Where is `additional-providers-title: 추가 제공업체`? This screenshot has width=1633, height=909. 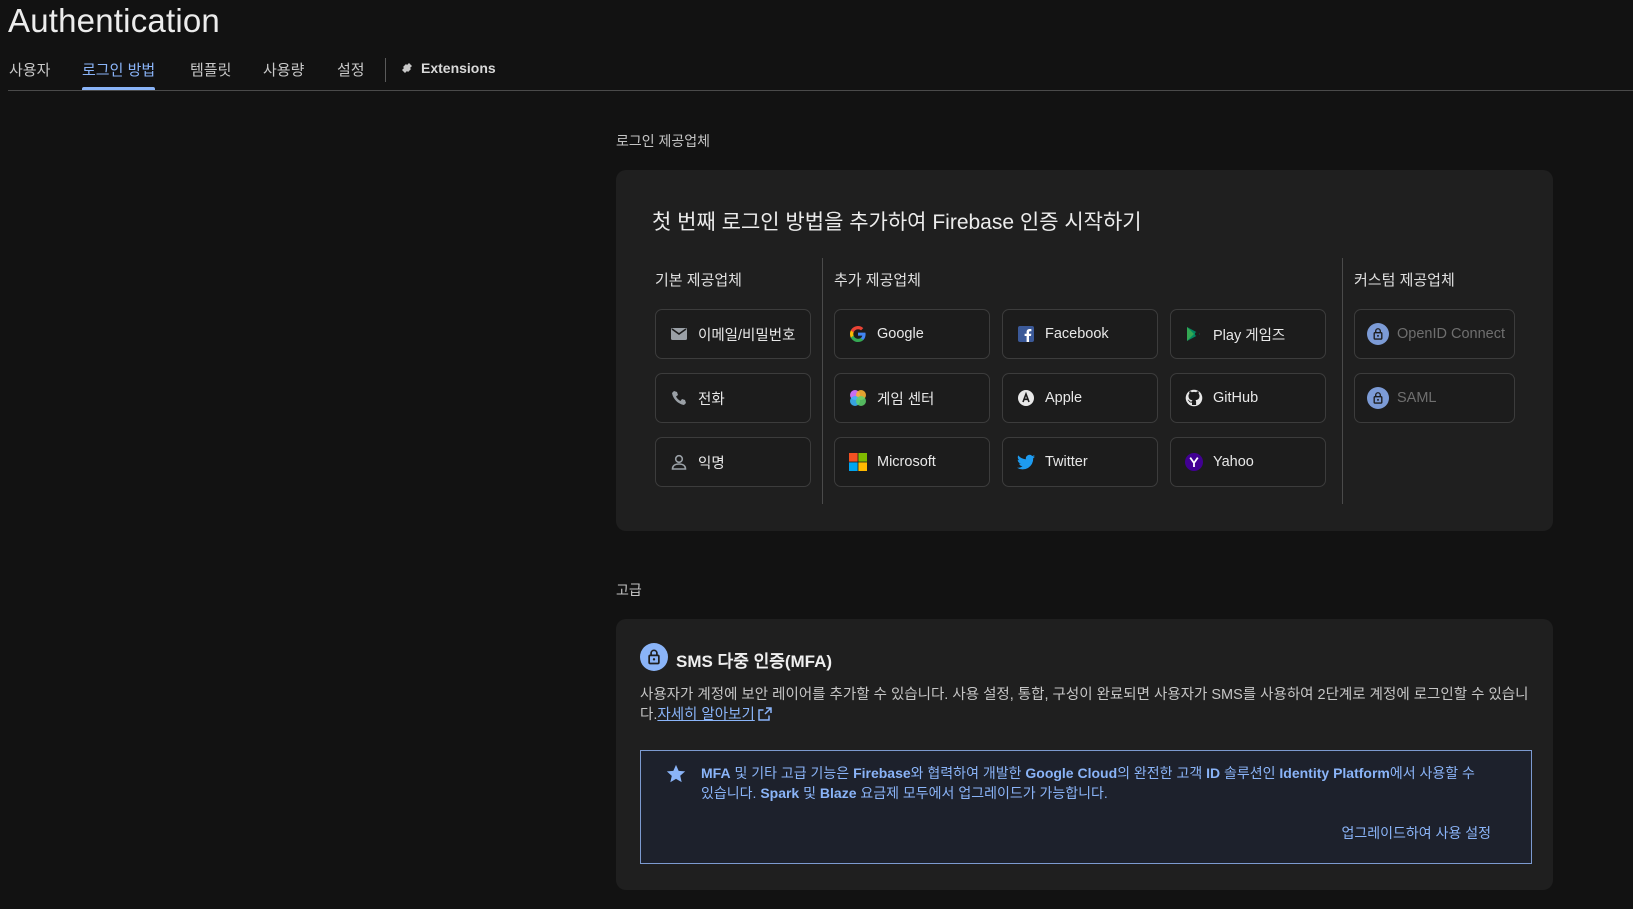
additional-providers-title: 추가 제공업체 is located at coordinates (877, 280).